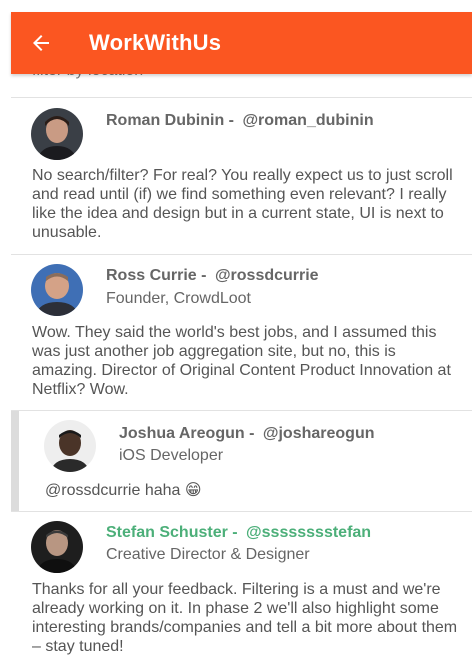 Image resolution: width=472 pixels, height=657 pixels. What do you see at coordinates (208, 554) in the screenshot?
I see `author-title: Creative Director & Designer` at bounding box center [208, 554].